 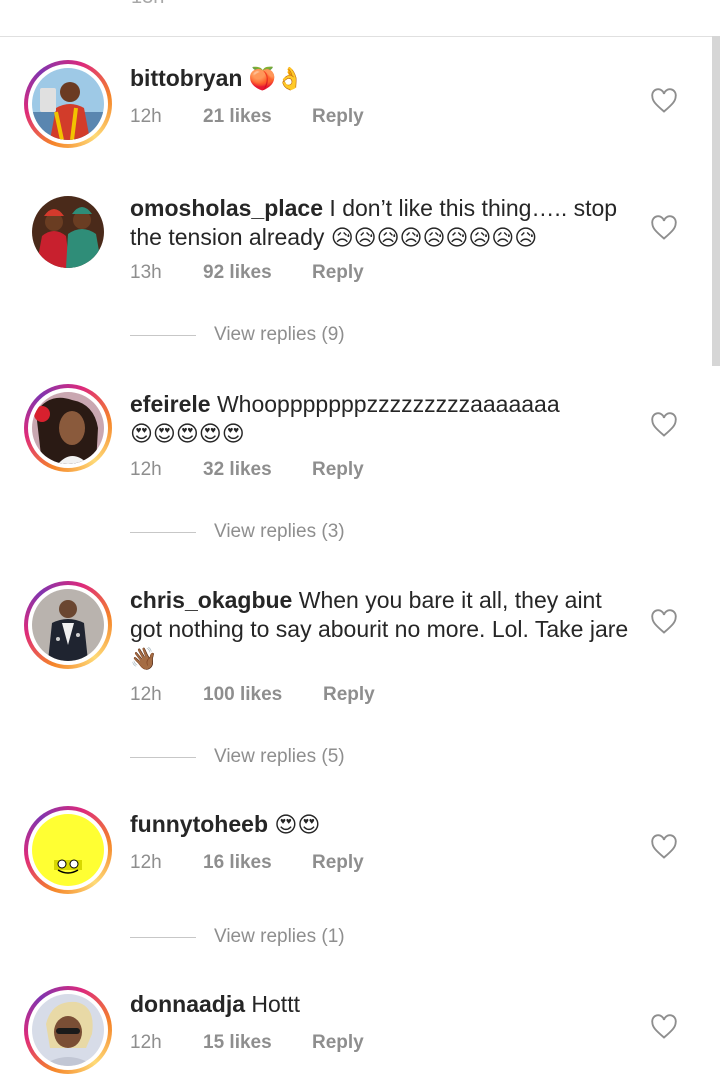 I want to click on view-replies-label: View replies (5), so click(x=279, y=757).